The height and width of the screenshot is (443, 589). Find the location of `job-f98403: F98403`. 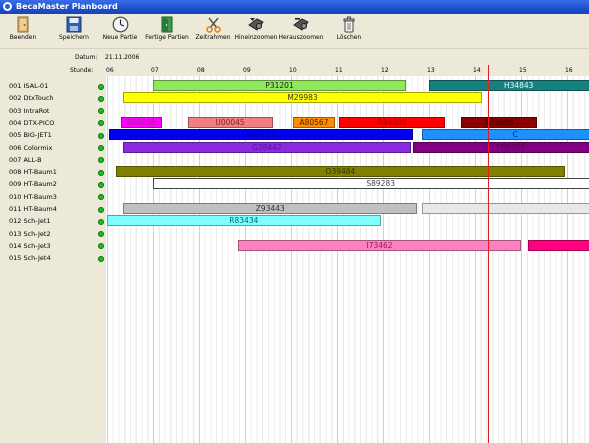

job-f98403: F98403 is located at coordinates (500, 147).